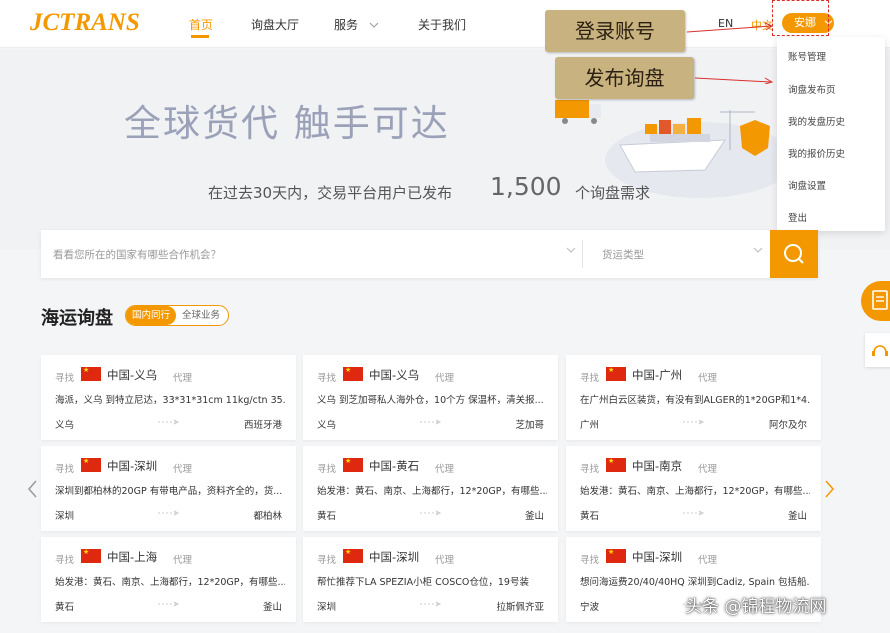 Image resolution: width=890 pixels, height=633 pixels. I want to click on floating-publish-button, so click(875, 301).